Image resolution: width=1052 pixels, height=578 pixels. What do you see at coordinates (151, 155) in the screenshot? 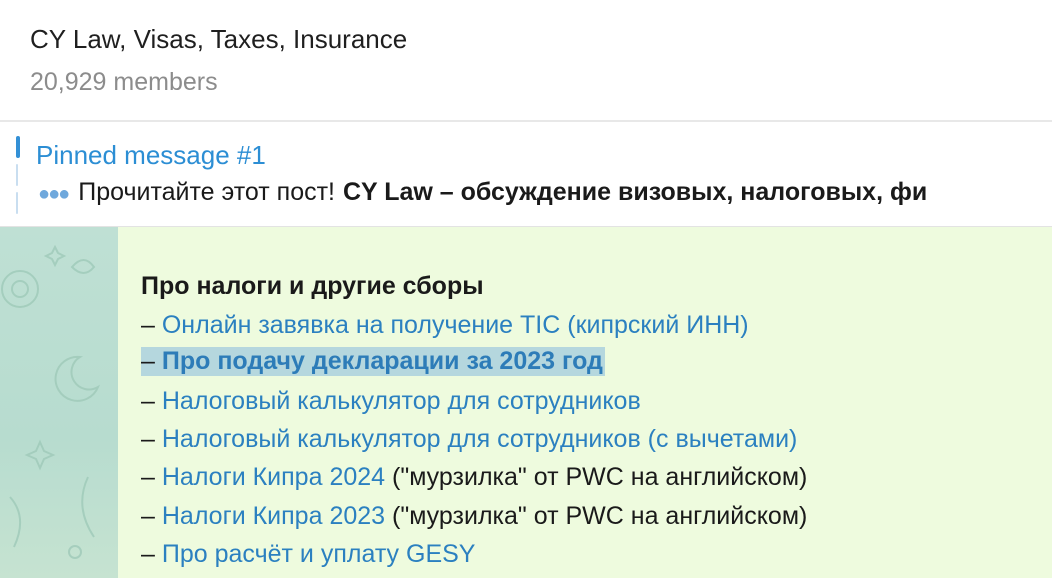
I see `pinned-label: Pinned message #1` at bounding box center [151, 155].